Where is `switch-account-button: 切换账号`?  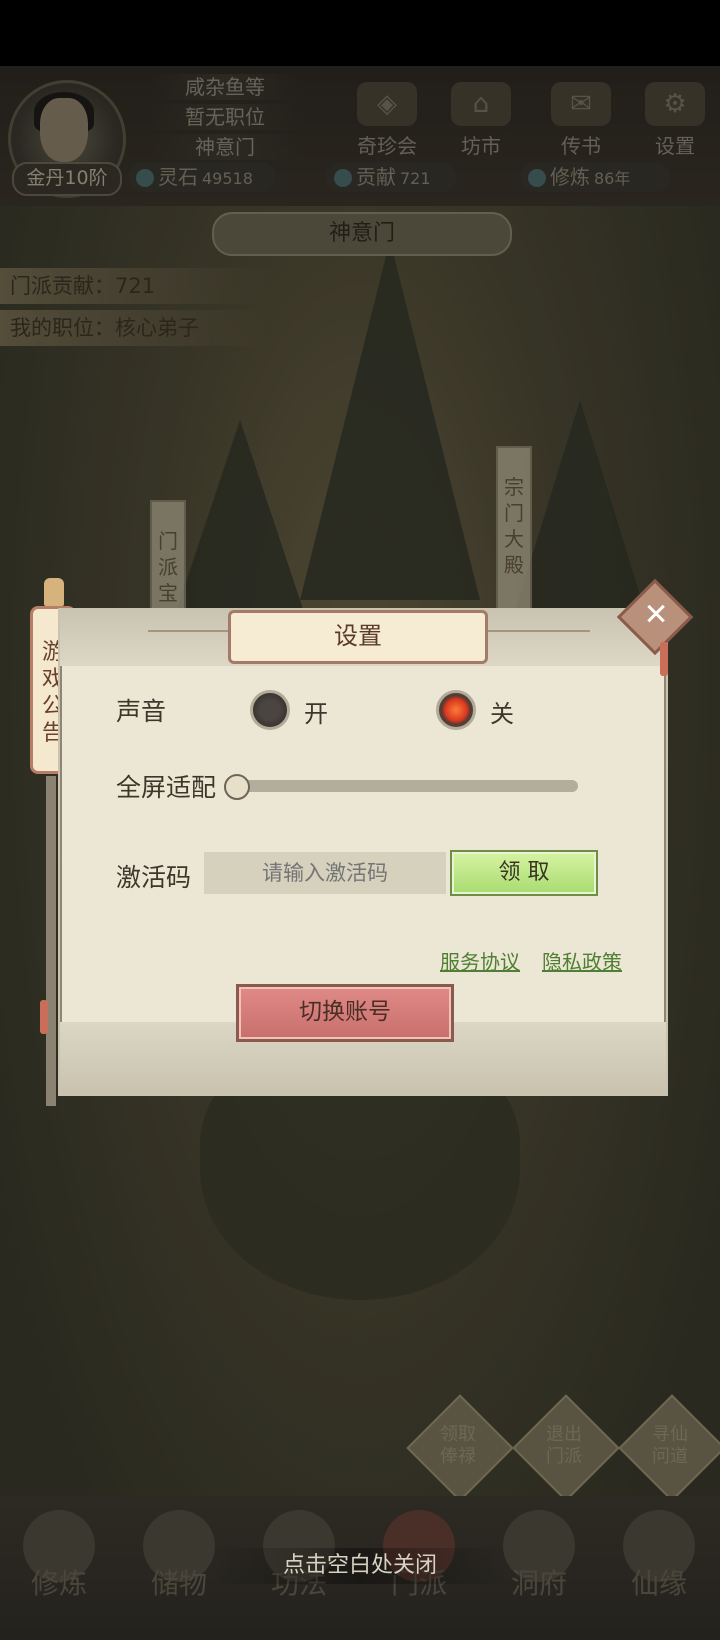 switch-account-button: 切换账号 is located at coordinates (345, 1013).